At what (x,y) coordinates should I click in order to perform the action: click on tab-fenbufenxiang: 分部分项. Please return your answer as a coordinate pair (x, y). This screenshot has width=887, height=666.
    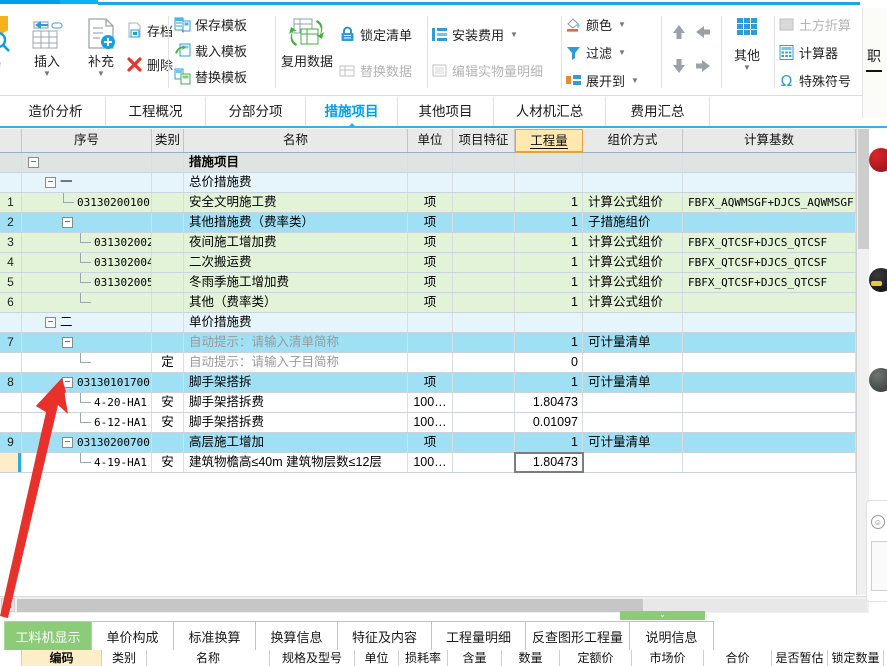
    Looking at the image, I should click on (256, 111).